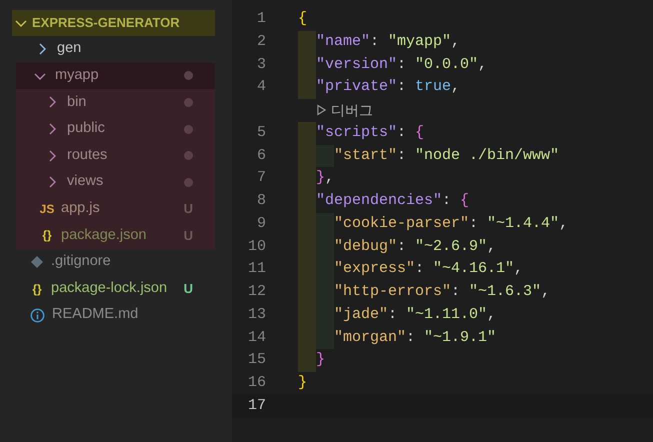 The image size is (653, 442). Describe the element at coordinates (115, 209) in the screenshot. I see `file-item: JS app.js U` at that location.